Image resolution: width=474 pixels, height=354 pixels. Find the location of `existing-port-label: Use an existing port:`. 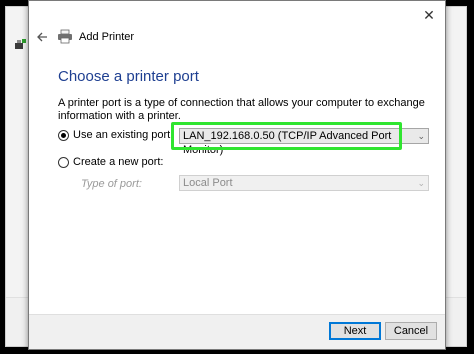

existing-port-label: Use an existing port: is located at coordinates (123, 135).